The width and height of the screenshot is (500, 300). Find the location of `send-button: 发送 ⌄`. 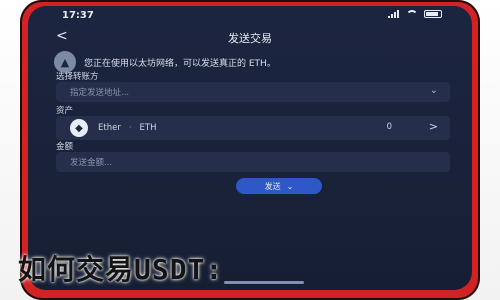

send-button: 发送 ⌄ is located at coordinates (279, 186).